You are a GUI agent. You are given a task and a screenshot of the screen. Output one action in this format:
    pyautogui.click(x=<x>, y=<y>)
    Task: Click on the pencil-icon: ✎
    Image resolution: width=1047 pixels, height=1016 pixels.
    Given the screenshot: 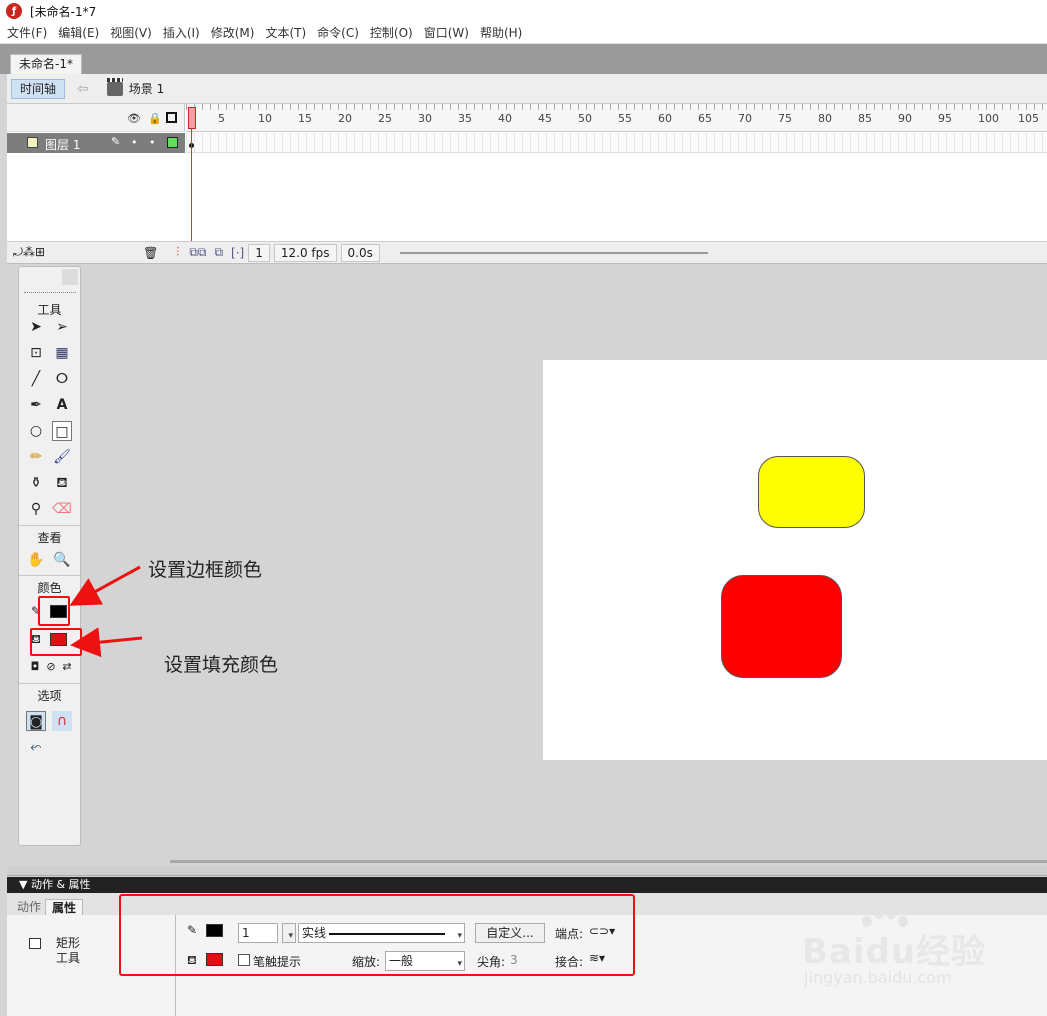 What is the action you would take?
    pyautogui.click(x=116, y=141)
    